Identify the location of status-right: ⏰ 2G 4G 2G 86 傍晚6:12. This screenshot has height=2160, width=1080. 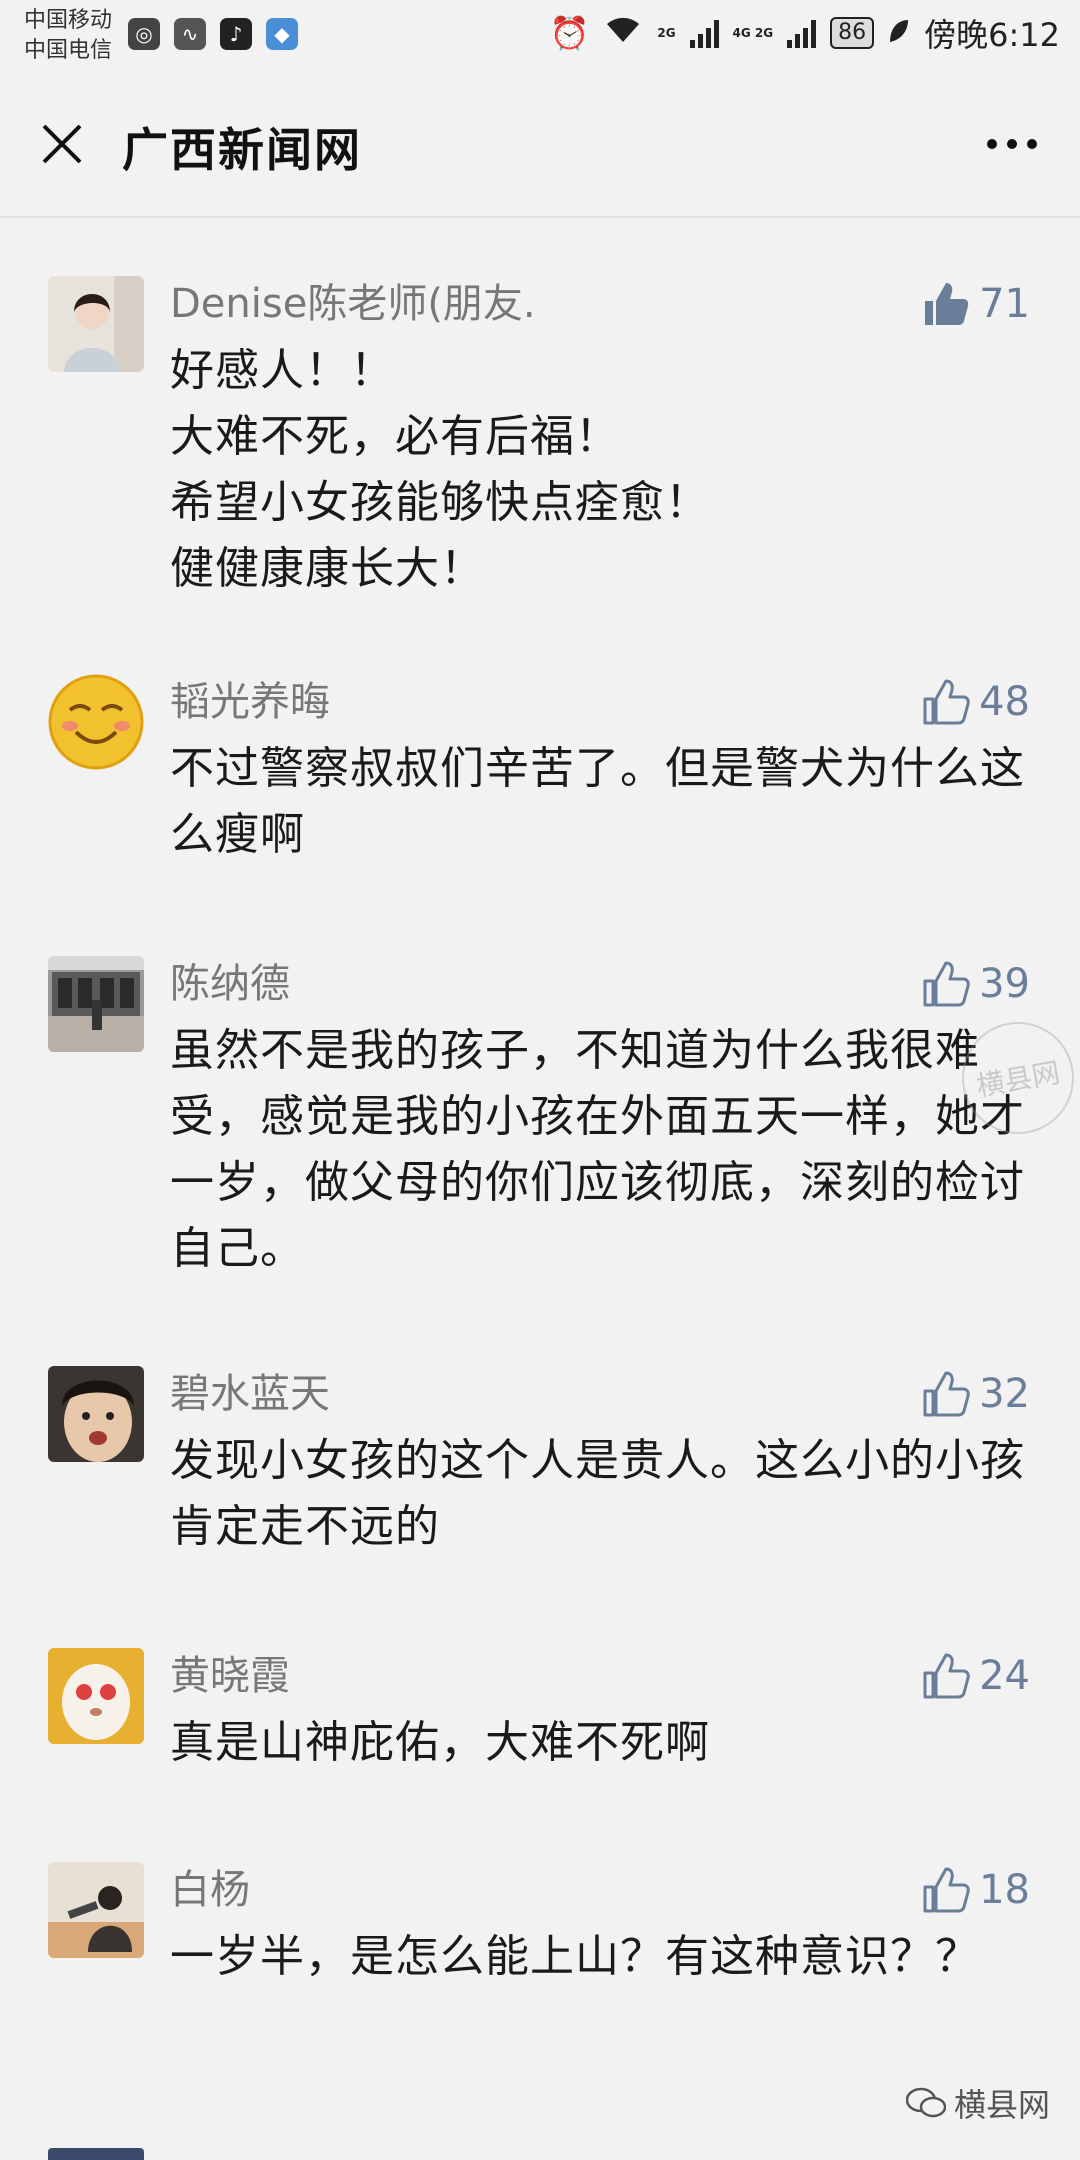
(805, 33).